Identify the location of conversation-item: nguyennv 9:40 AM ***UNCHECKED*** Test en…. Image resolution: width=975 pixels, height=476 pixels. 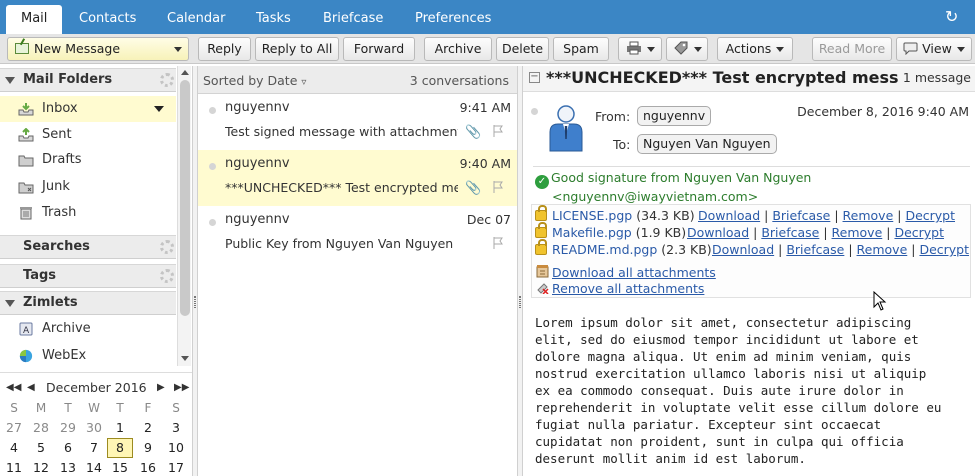
(357, 178).